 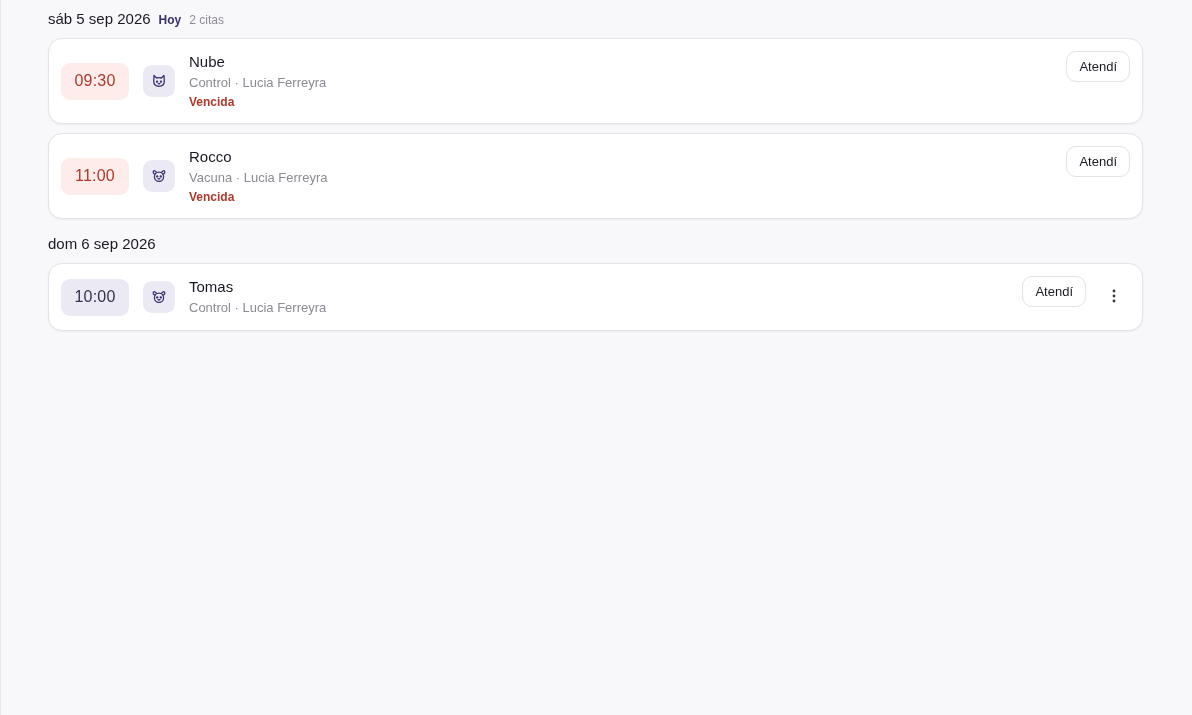 What do you see at coordinates (206, 20) in the screenshot?
I see `appointment-count: 2 citas` at bounding box center [206, 20].